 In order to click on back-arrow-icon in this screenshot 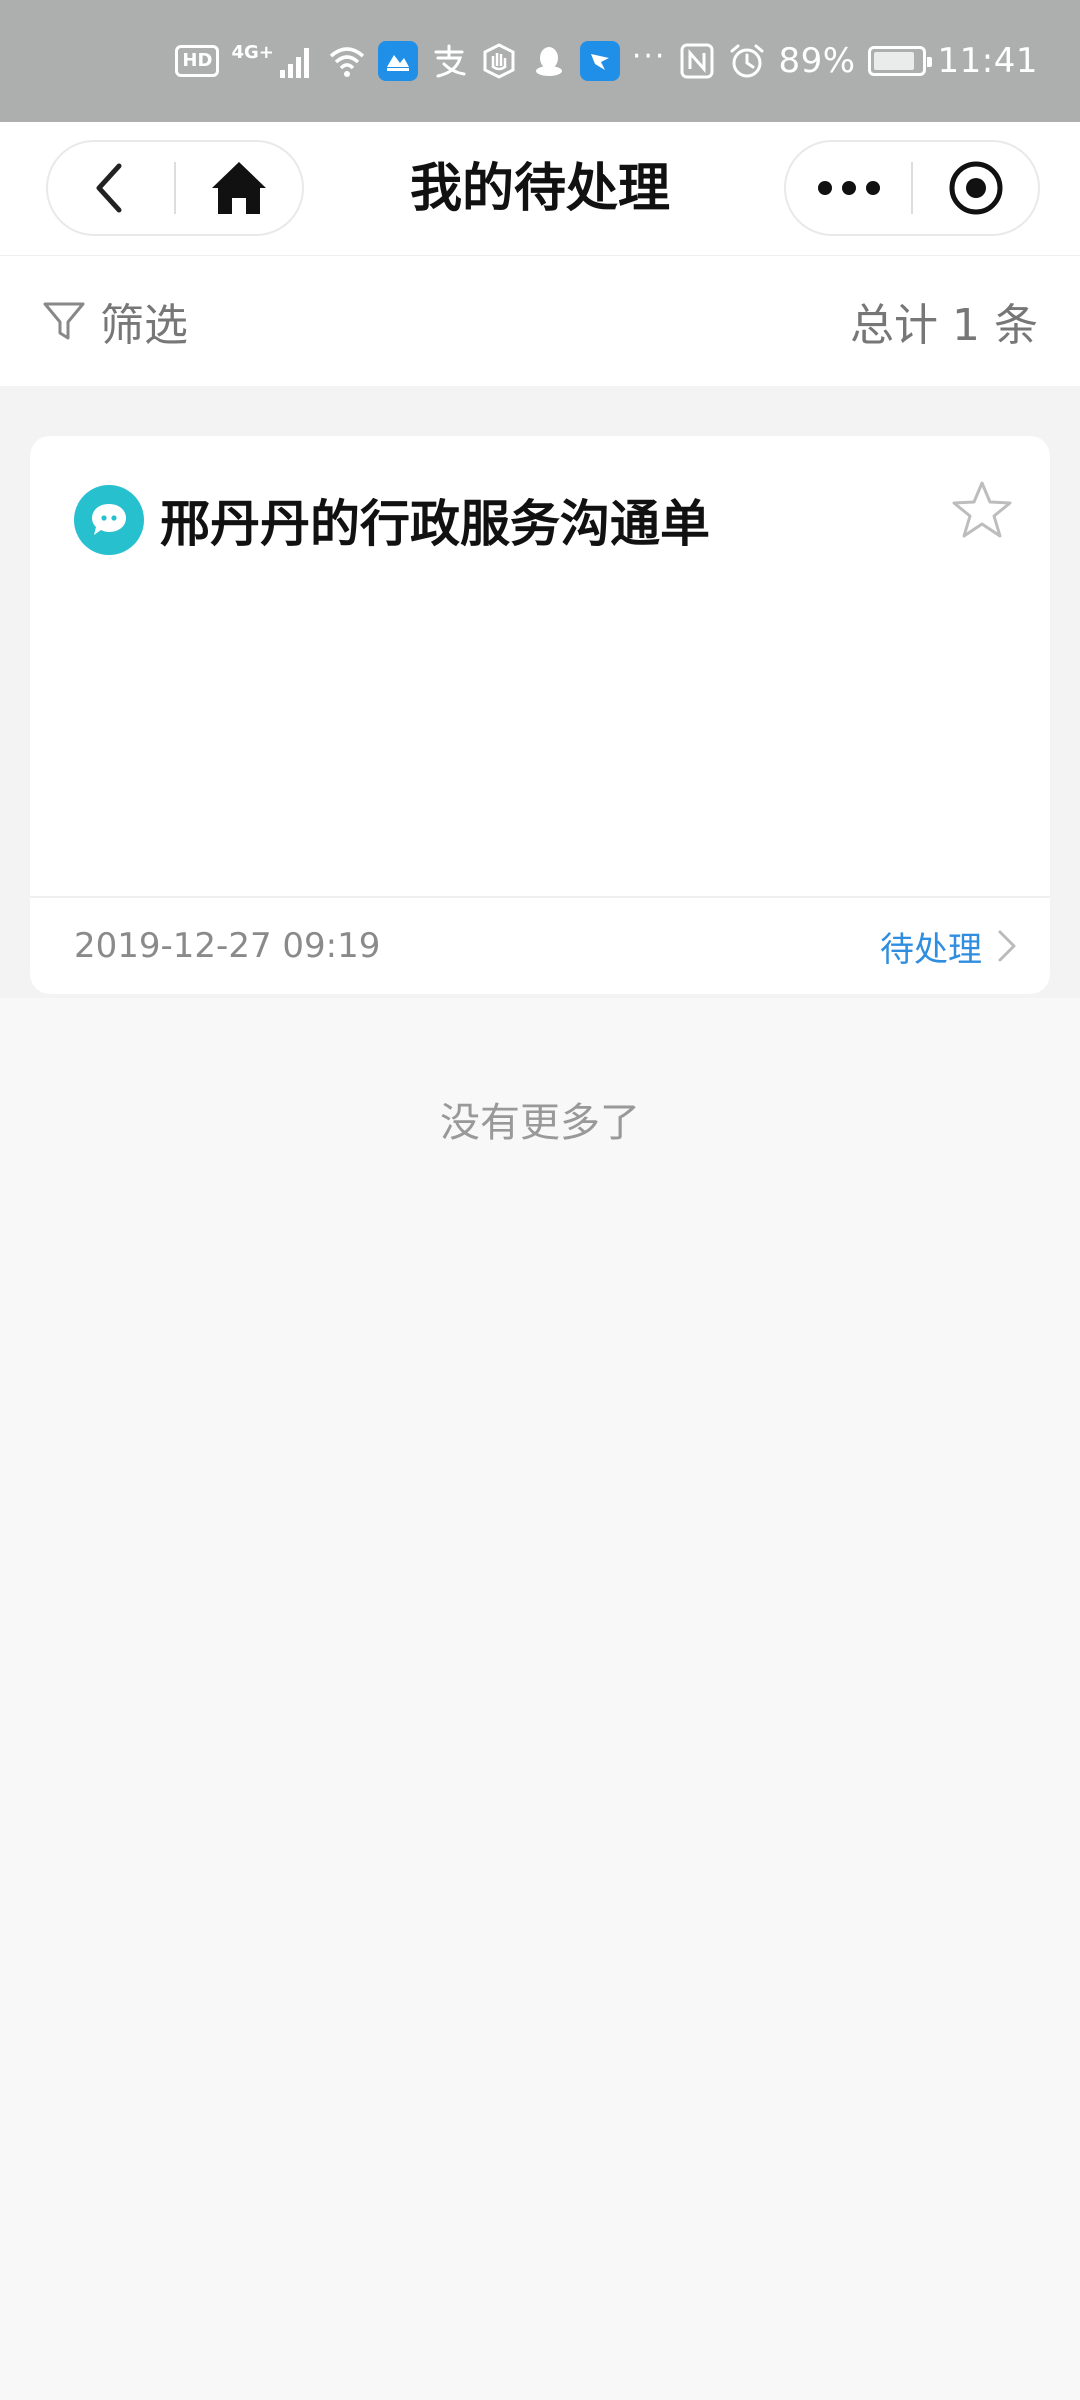, I will do `click(109, 188)`.